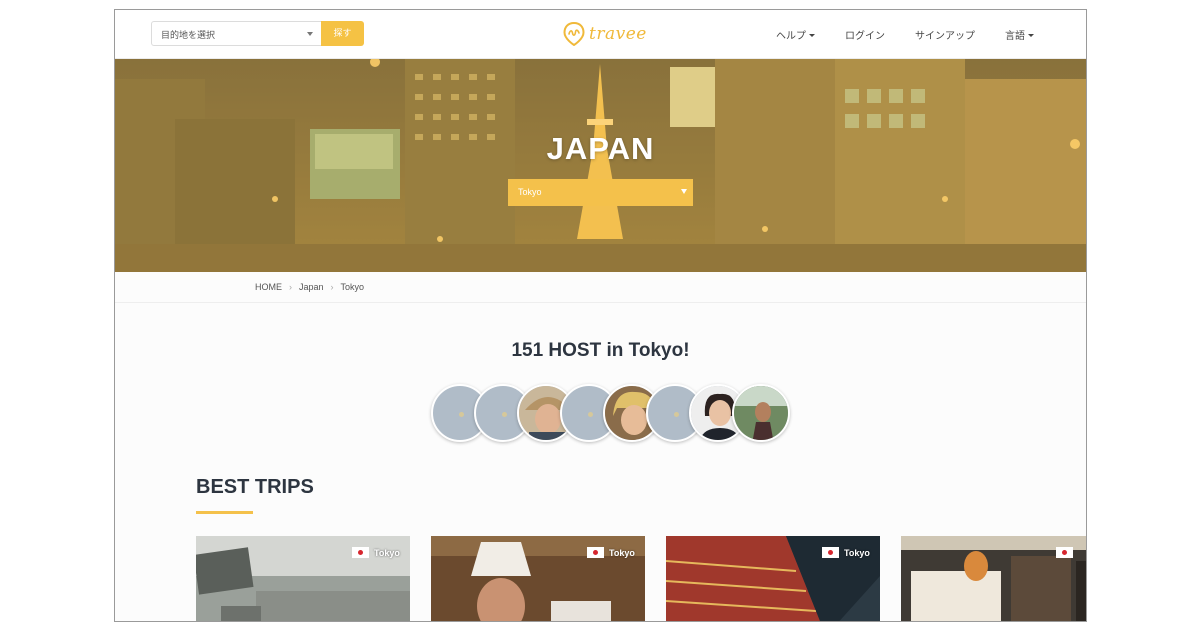 The image size is (1200, 630). I want to click on nav-help: ヘルプ, so click(795, 34).